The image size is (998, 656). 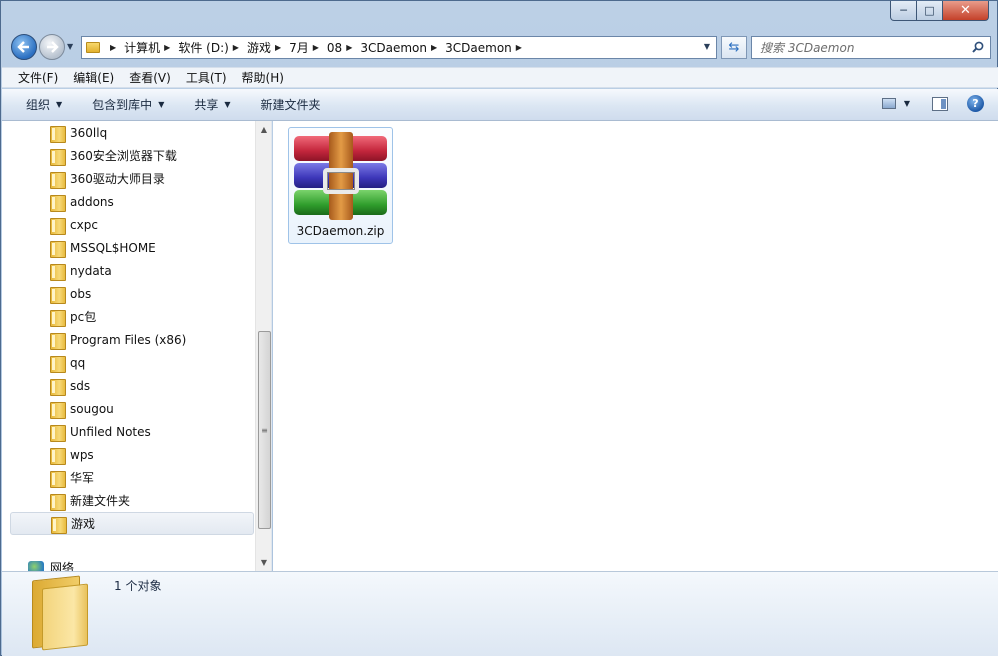 I want to click on maximize-button: □, so click(x=930, y=11).